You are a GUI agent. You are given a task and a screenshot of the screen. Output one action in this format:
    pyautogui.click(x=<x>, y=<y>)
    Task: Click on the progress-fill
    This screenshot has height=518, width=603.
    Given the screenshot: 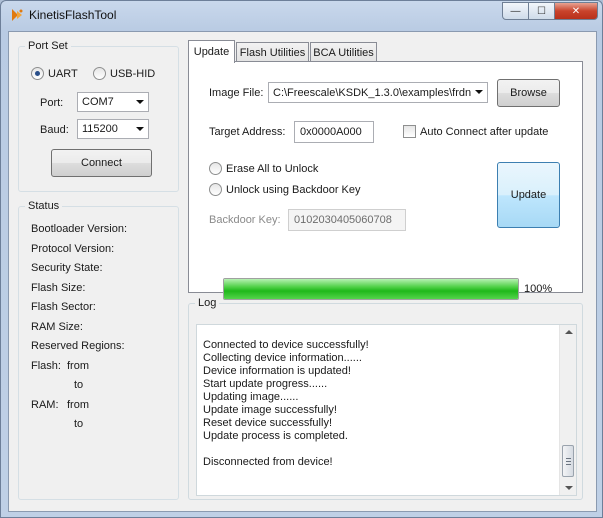 What is the action you would take?
    pyautogui.click(x=371, y=289)
    